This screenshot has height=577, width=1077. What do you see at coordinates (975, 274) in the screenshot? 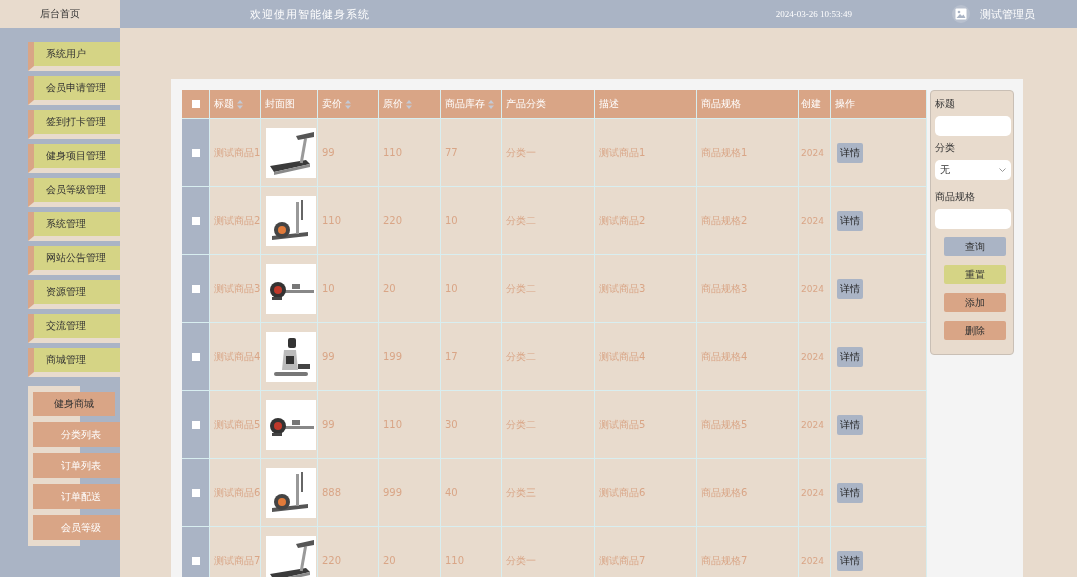
I see `reset-button: 重置` at bounding box center [975, 274].